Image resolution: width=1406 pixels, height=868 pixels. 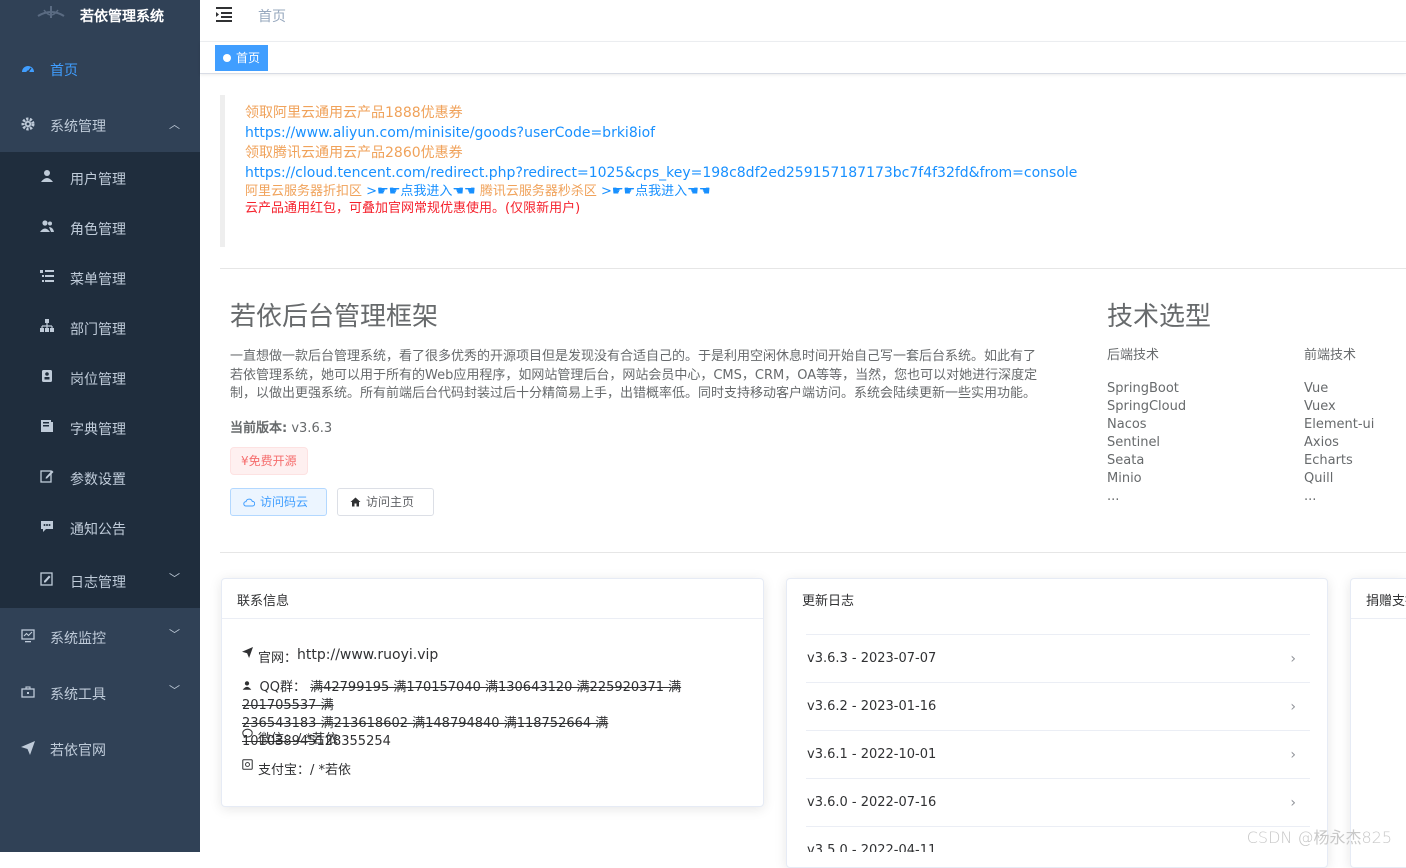 What do you see at coordinates (312, 428) in the screenshot?
I see `version-value: v3.6.3` at bounding box center [312, 428].